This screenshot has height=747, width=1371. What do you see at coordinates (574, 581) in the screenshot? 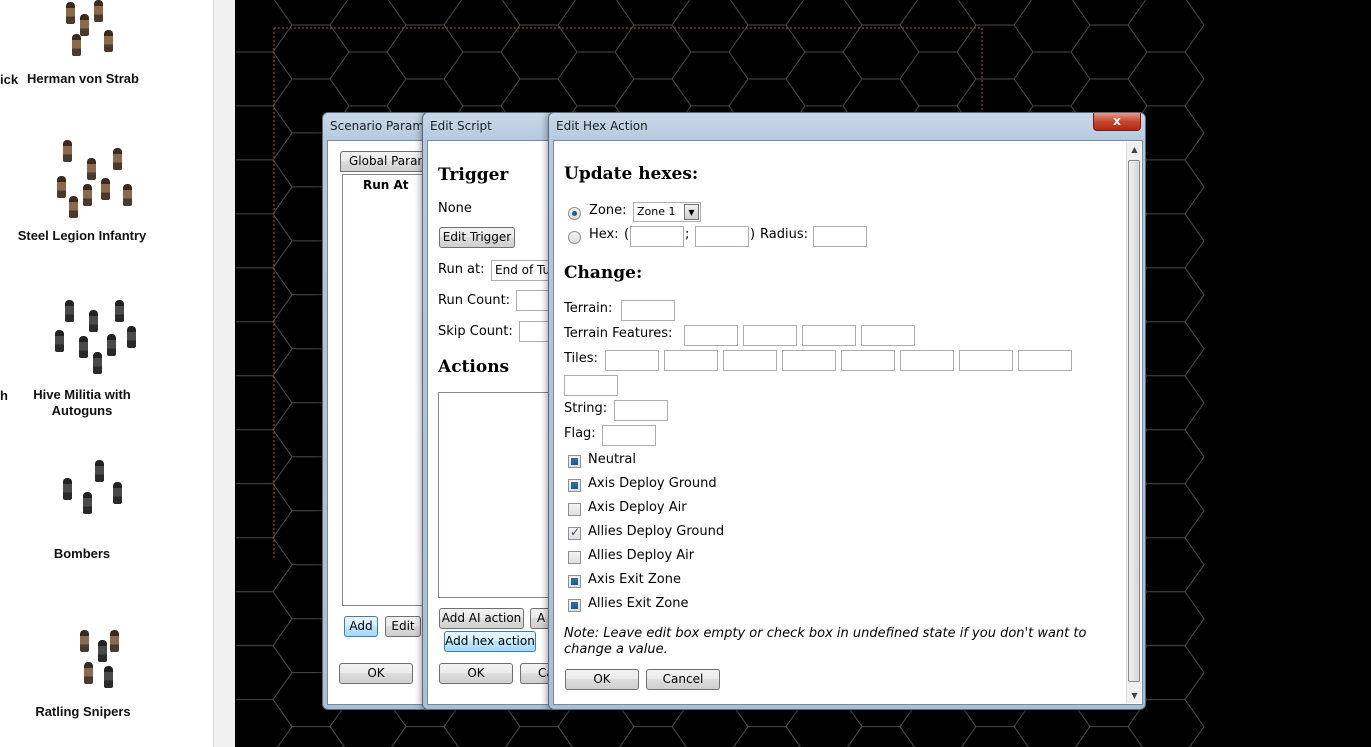
I see `axis-exit-zone-checkbox` at bounding box center [574, 581].